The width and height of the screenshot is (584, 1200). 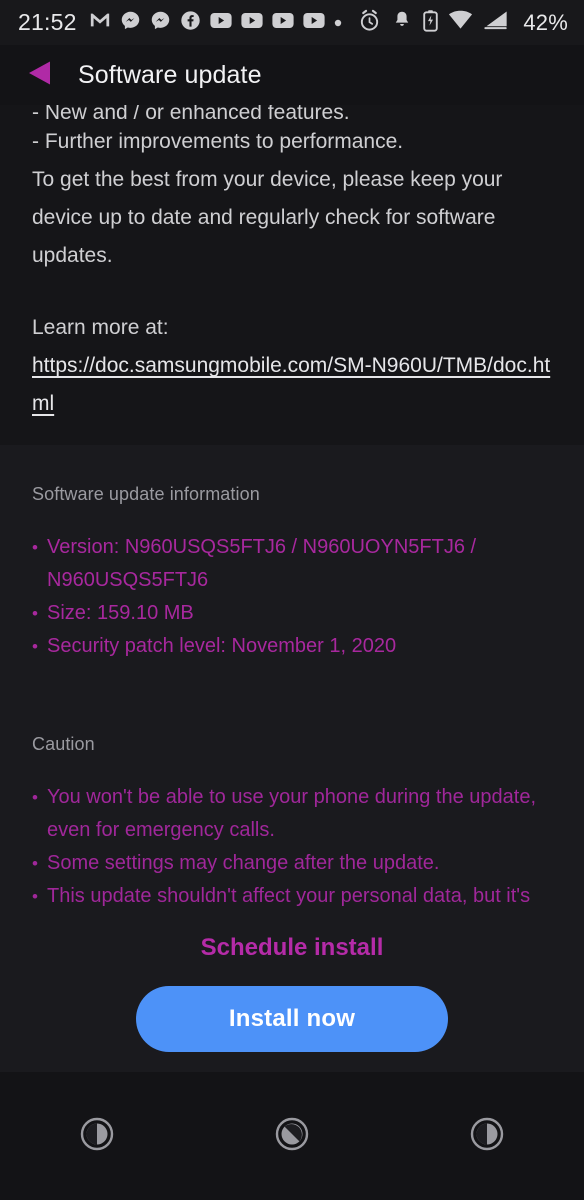 What do you see at coordinates (460, 22) in the screenshot?
I see `wifi-icon` at bounding box center [460, 22].